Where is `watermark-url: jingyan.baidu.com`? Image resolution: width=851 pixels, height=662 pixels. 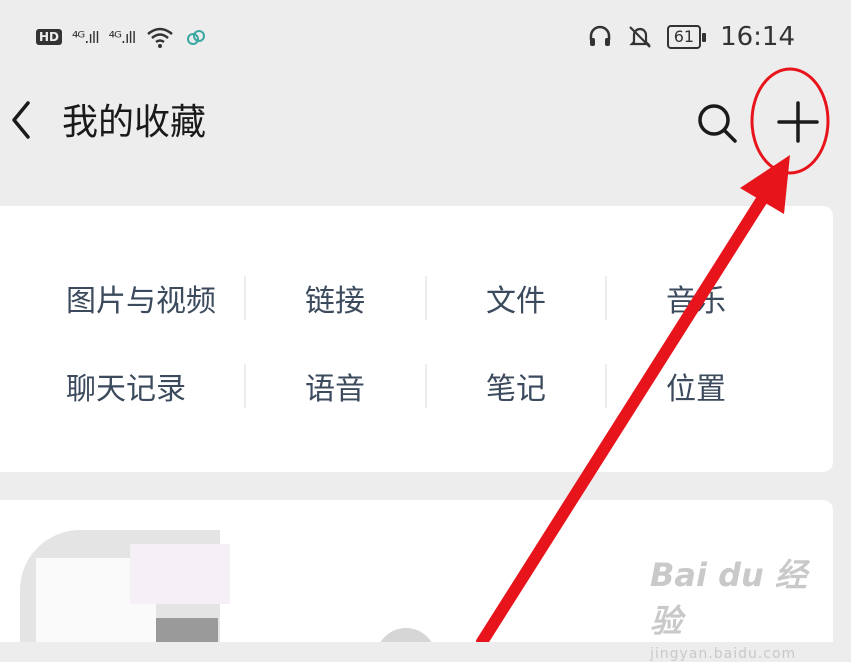
watermark-url: jingyan.baidu.com is located at coordinates (723, 654).